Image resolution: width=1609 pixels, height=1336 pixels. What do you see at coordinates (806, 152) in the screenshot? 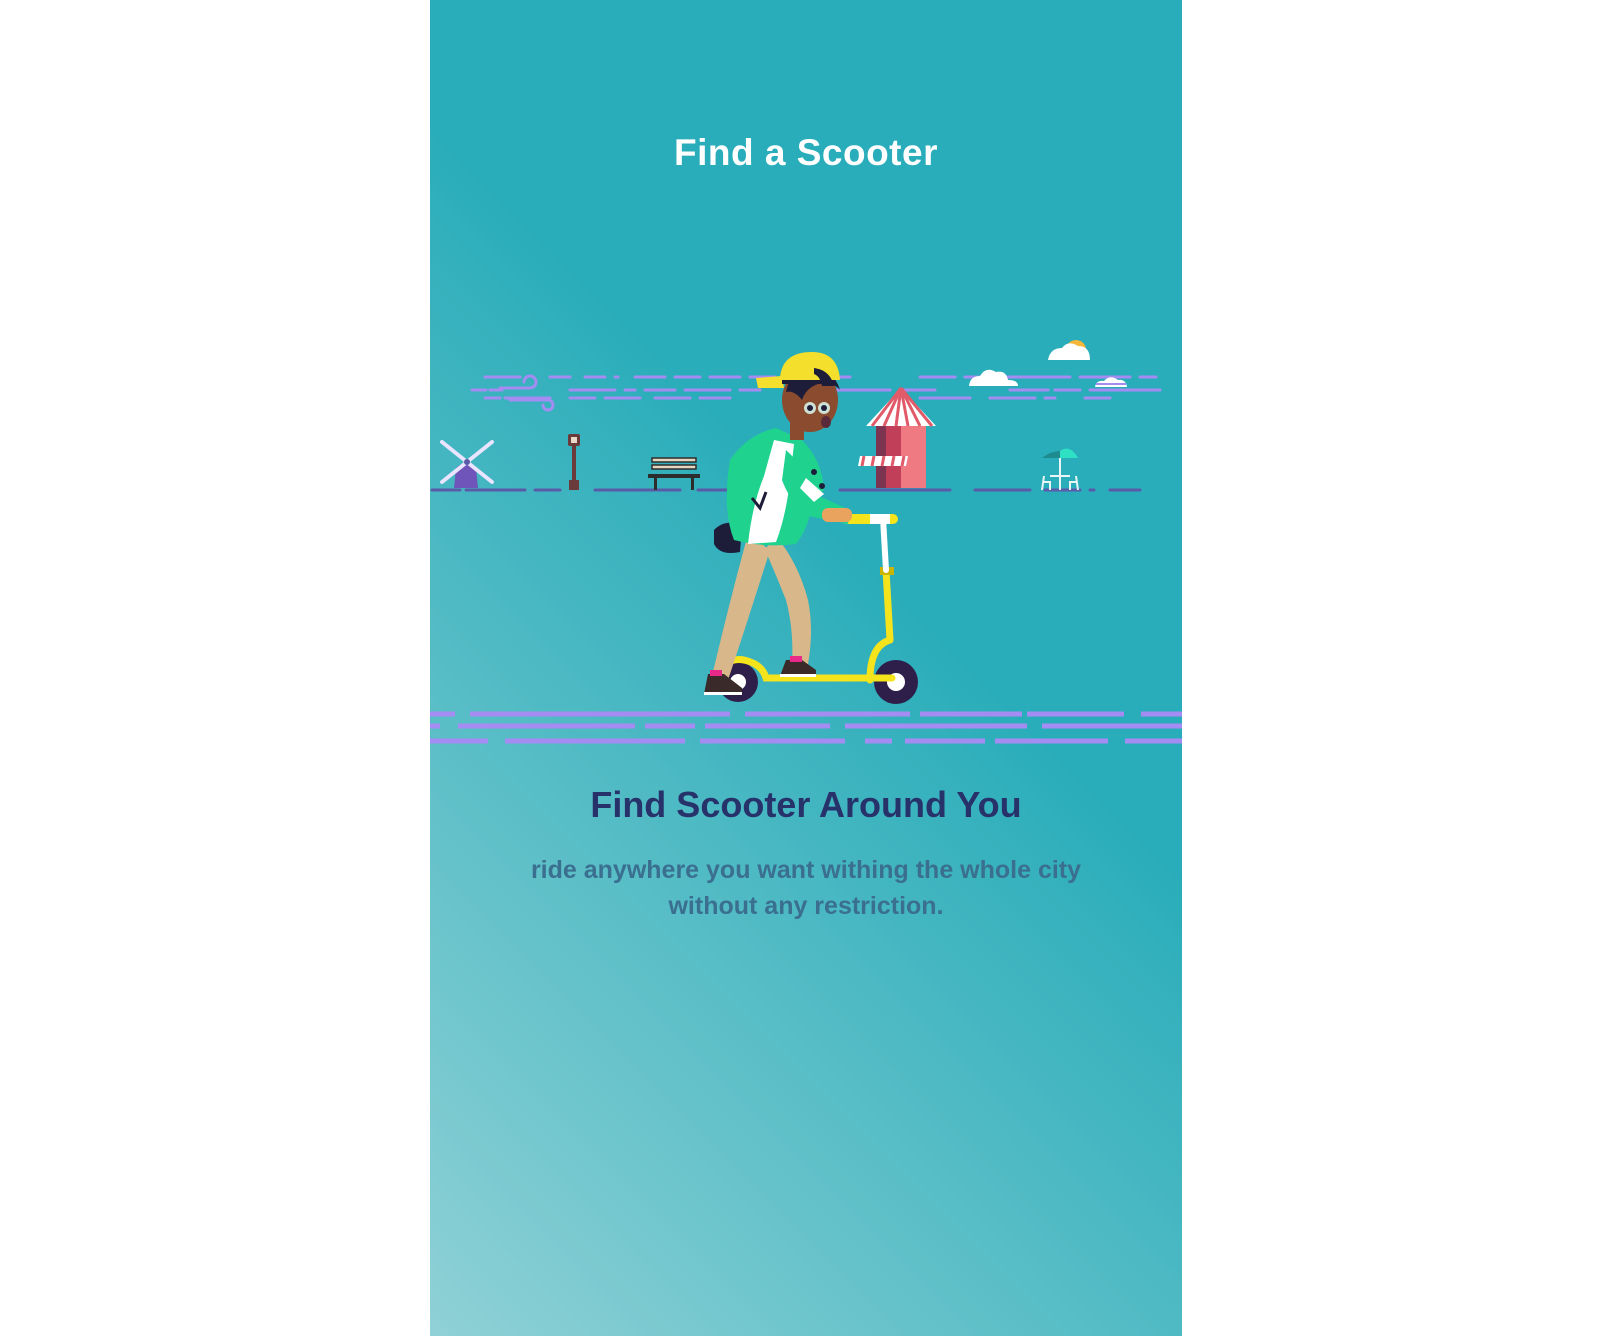
I see `page-title: Find a Scooter` at bounding box center [806, 152].